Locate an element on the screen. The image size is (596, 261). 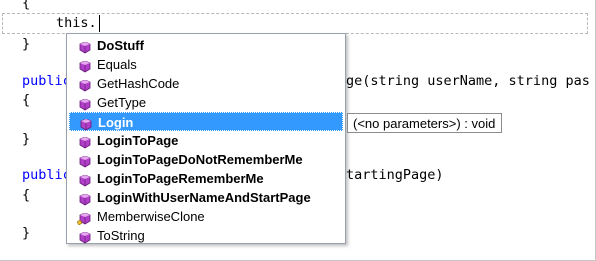
completion-item-label: LoginToPageDoNotRememberMe is located at coordinates (200, 159).